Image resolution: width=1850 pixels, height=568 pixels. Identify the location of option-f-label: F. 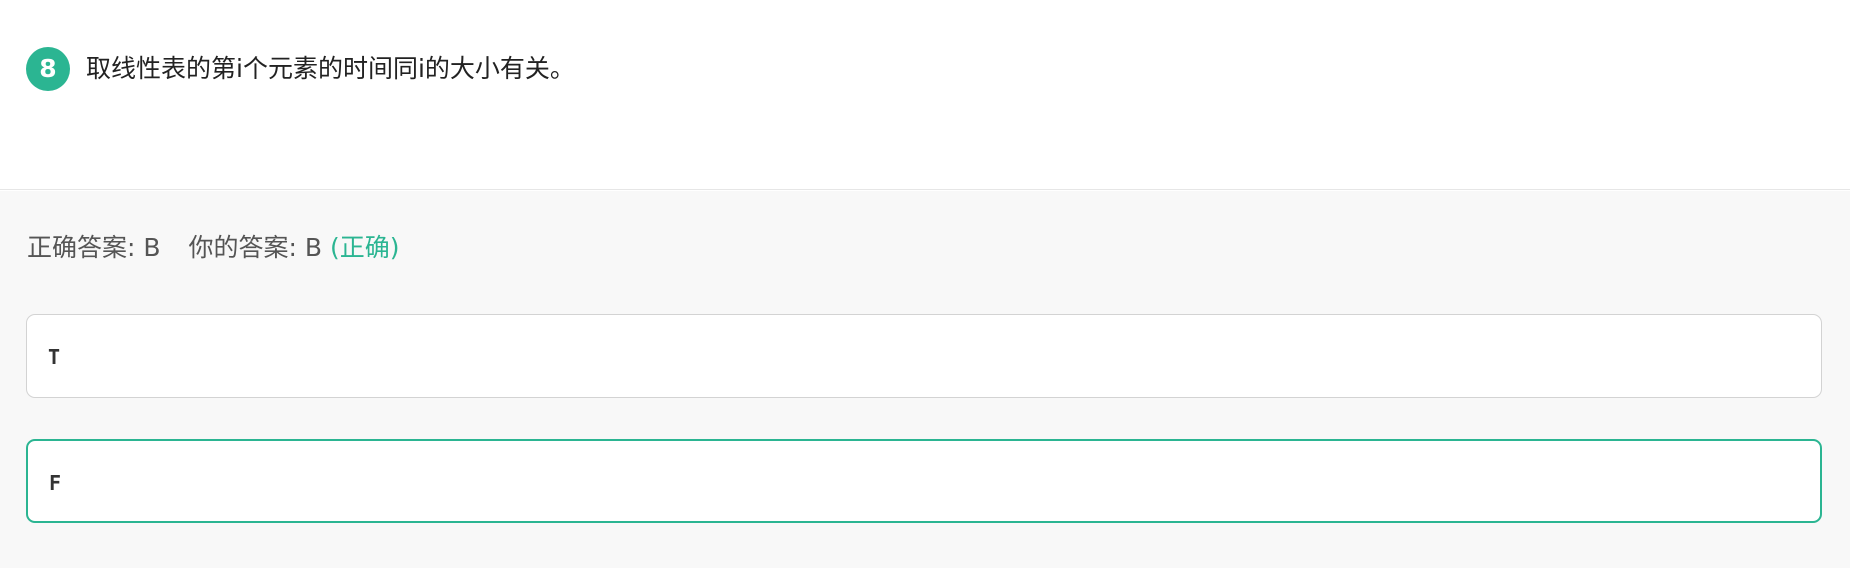
(55, 483).